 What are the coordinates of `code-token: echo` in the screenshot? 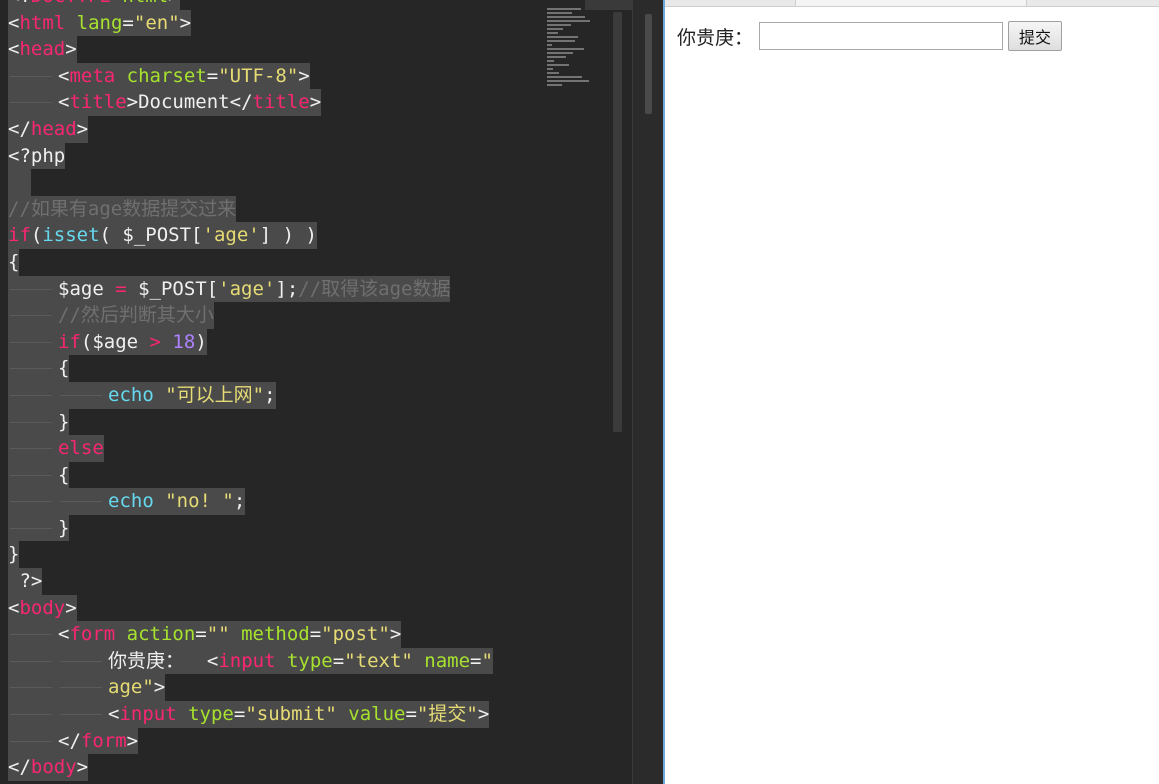 It's located at (131, 501).